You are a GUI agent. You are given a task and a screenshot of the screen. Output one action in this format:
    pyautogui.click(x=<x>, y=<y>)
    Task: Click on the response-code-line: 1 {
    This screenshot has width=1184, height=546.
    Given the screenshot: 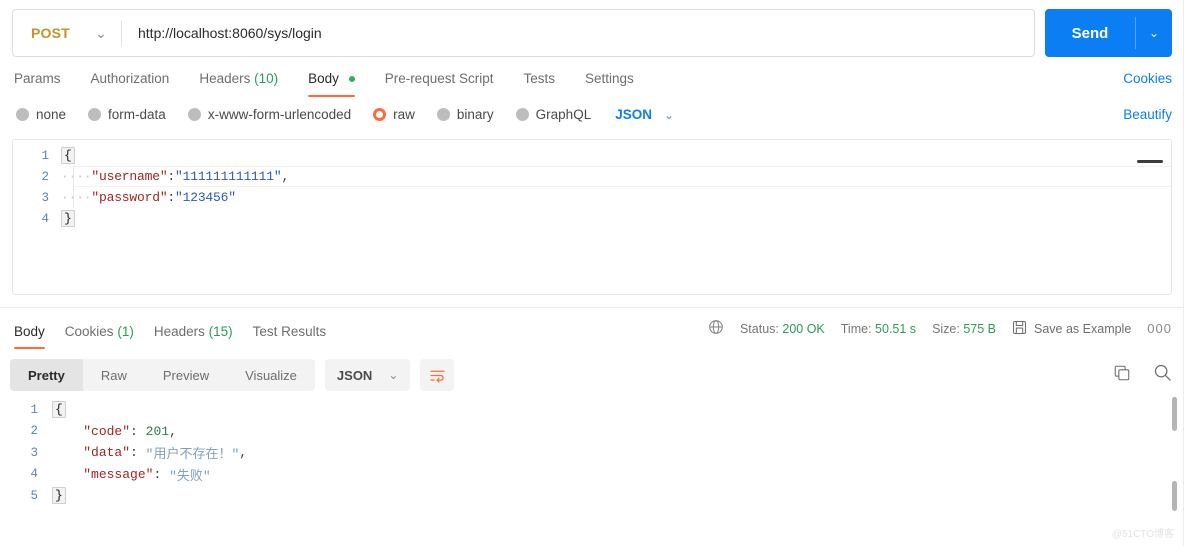 What is the action you would take?
    pyautogui.click(x=592, y=410)
    